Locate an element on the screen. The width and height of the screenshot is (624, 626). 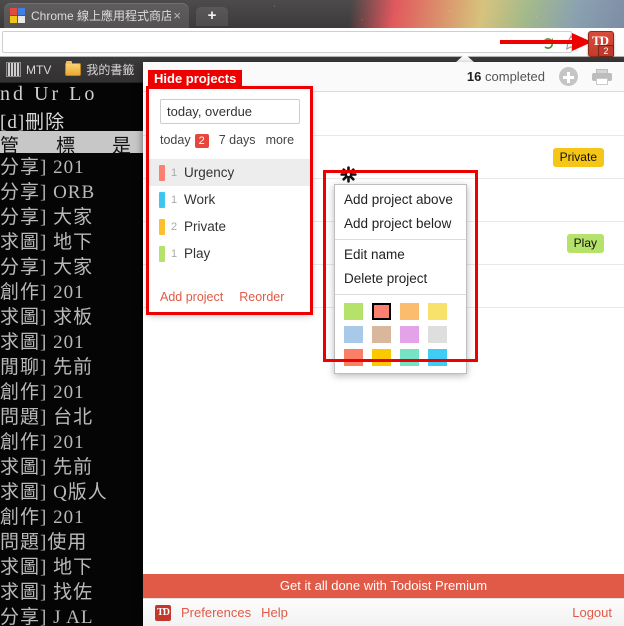
bookmark-item-my-bookmarks: 我的書籤 is located at coordinates (99, 69).